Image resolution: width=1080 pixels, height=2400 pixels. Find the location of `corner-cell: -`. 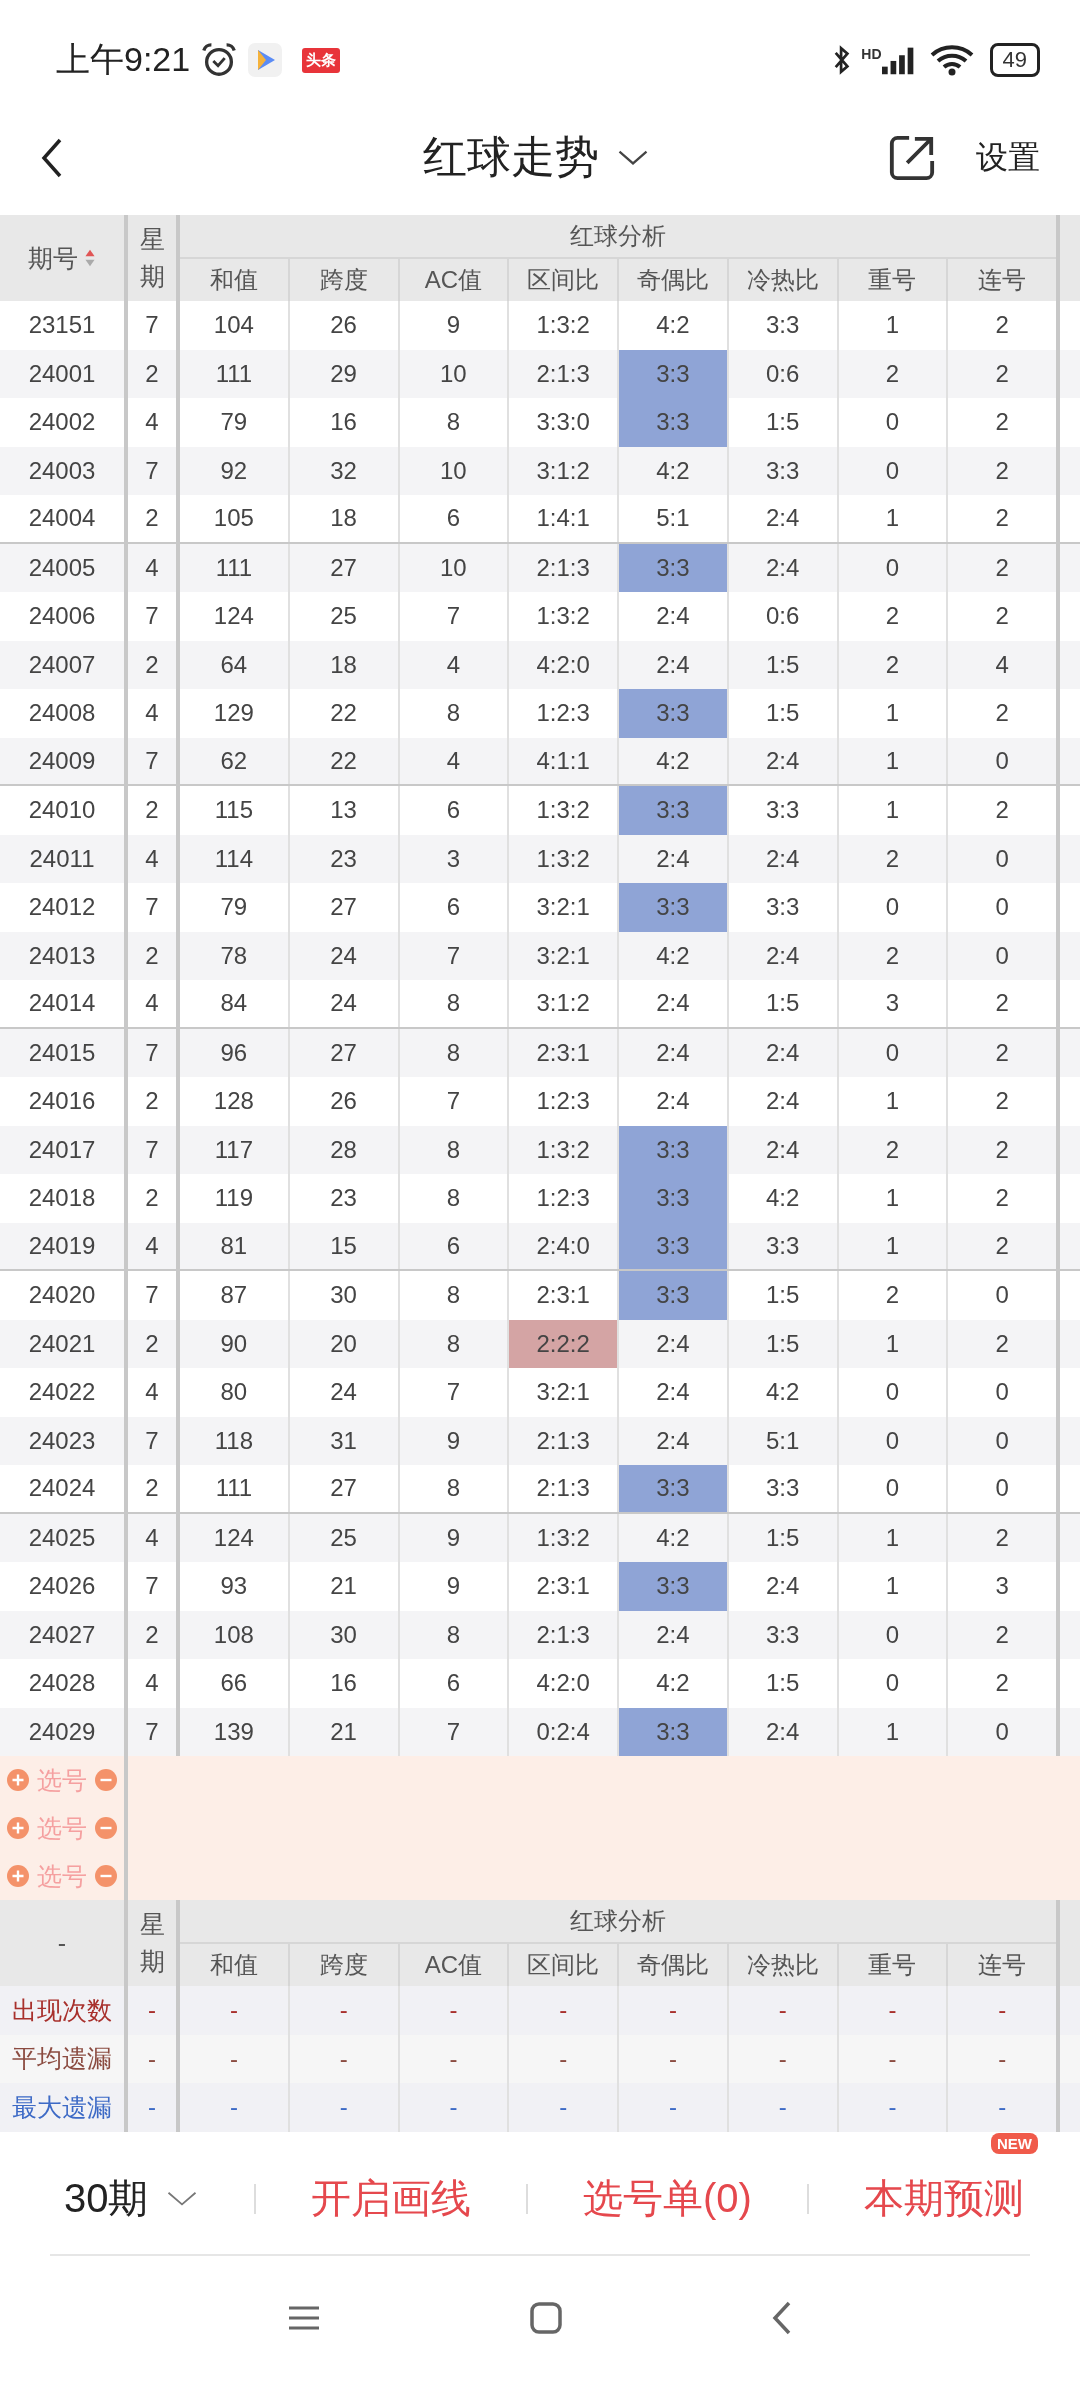

corner-cell: - is located at coordinates (62, 1943).